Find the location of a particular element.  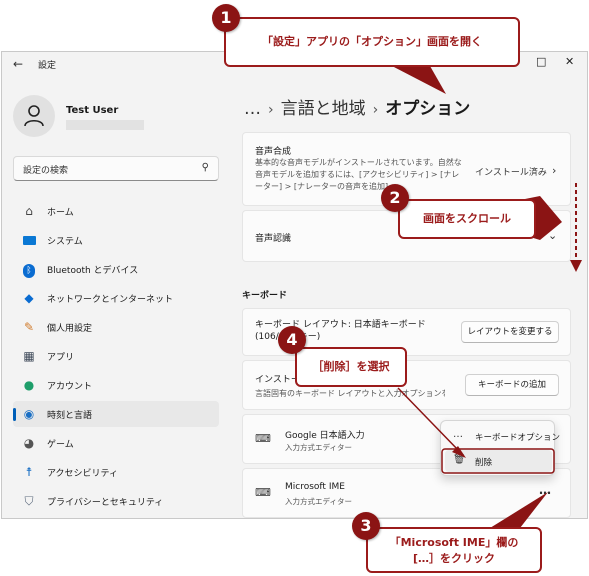

sidebar-item-label: システム is located at coordinates (65, 242).